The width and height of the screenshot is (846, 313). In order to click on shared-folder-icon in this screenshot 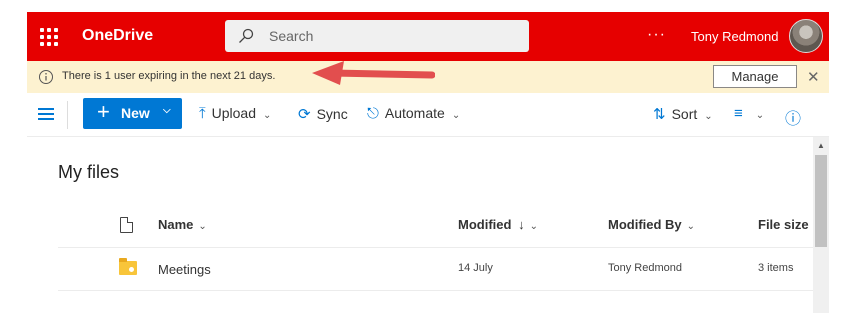, I will do `click(128, 266)`.